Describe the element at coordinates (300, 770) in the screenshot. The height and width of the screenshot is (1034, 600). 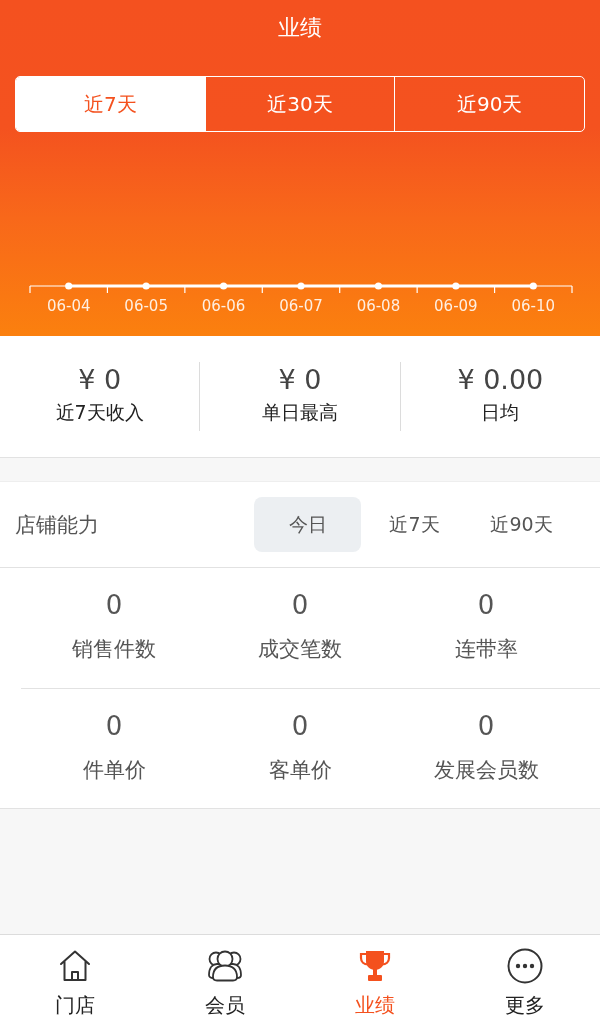
I see `metric-label: 客单价` at that location.